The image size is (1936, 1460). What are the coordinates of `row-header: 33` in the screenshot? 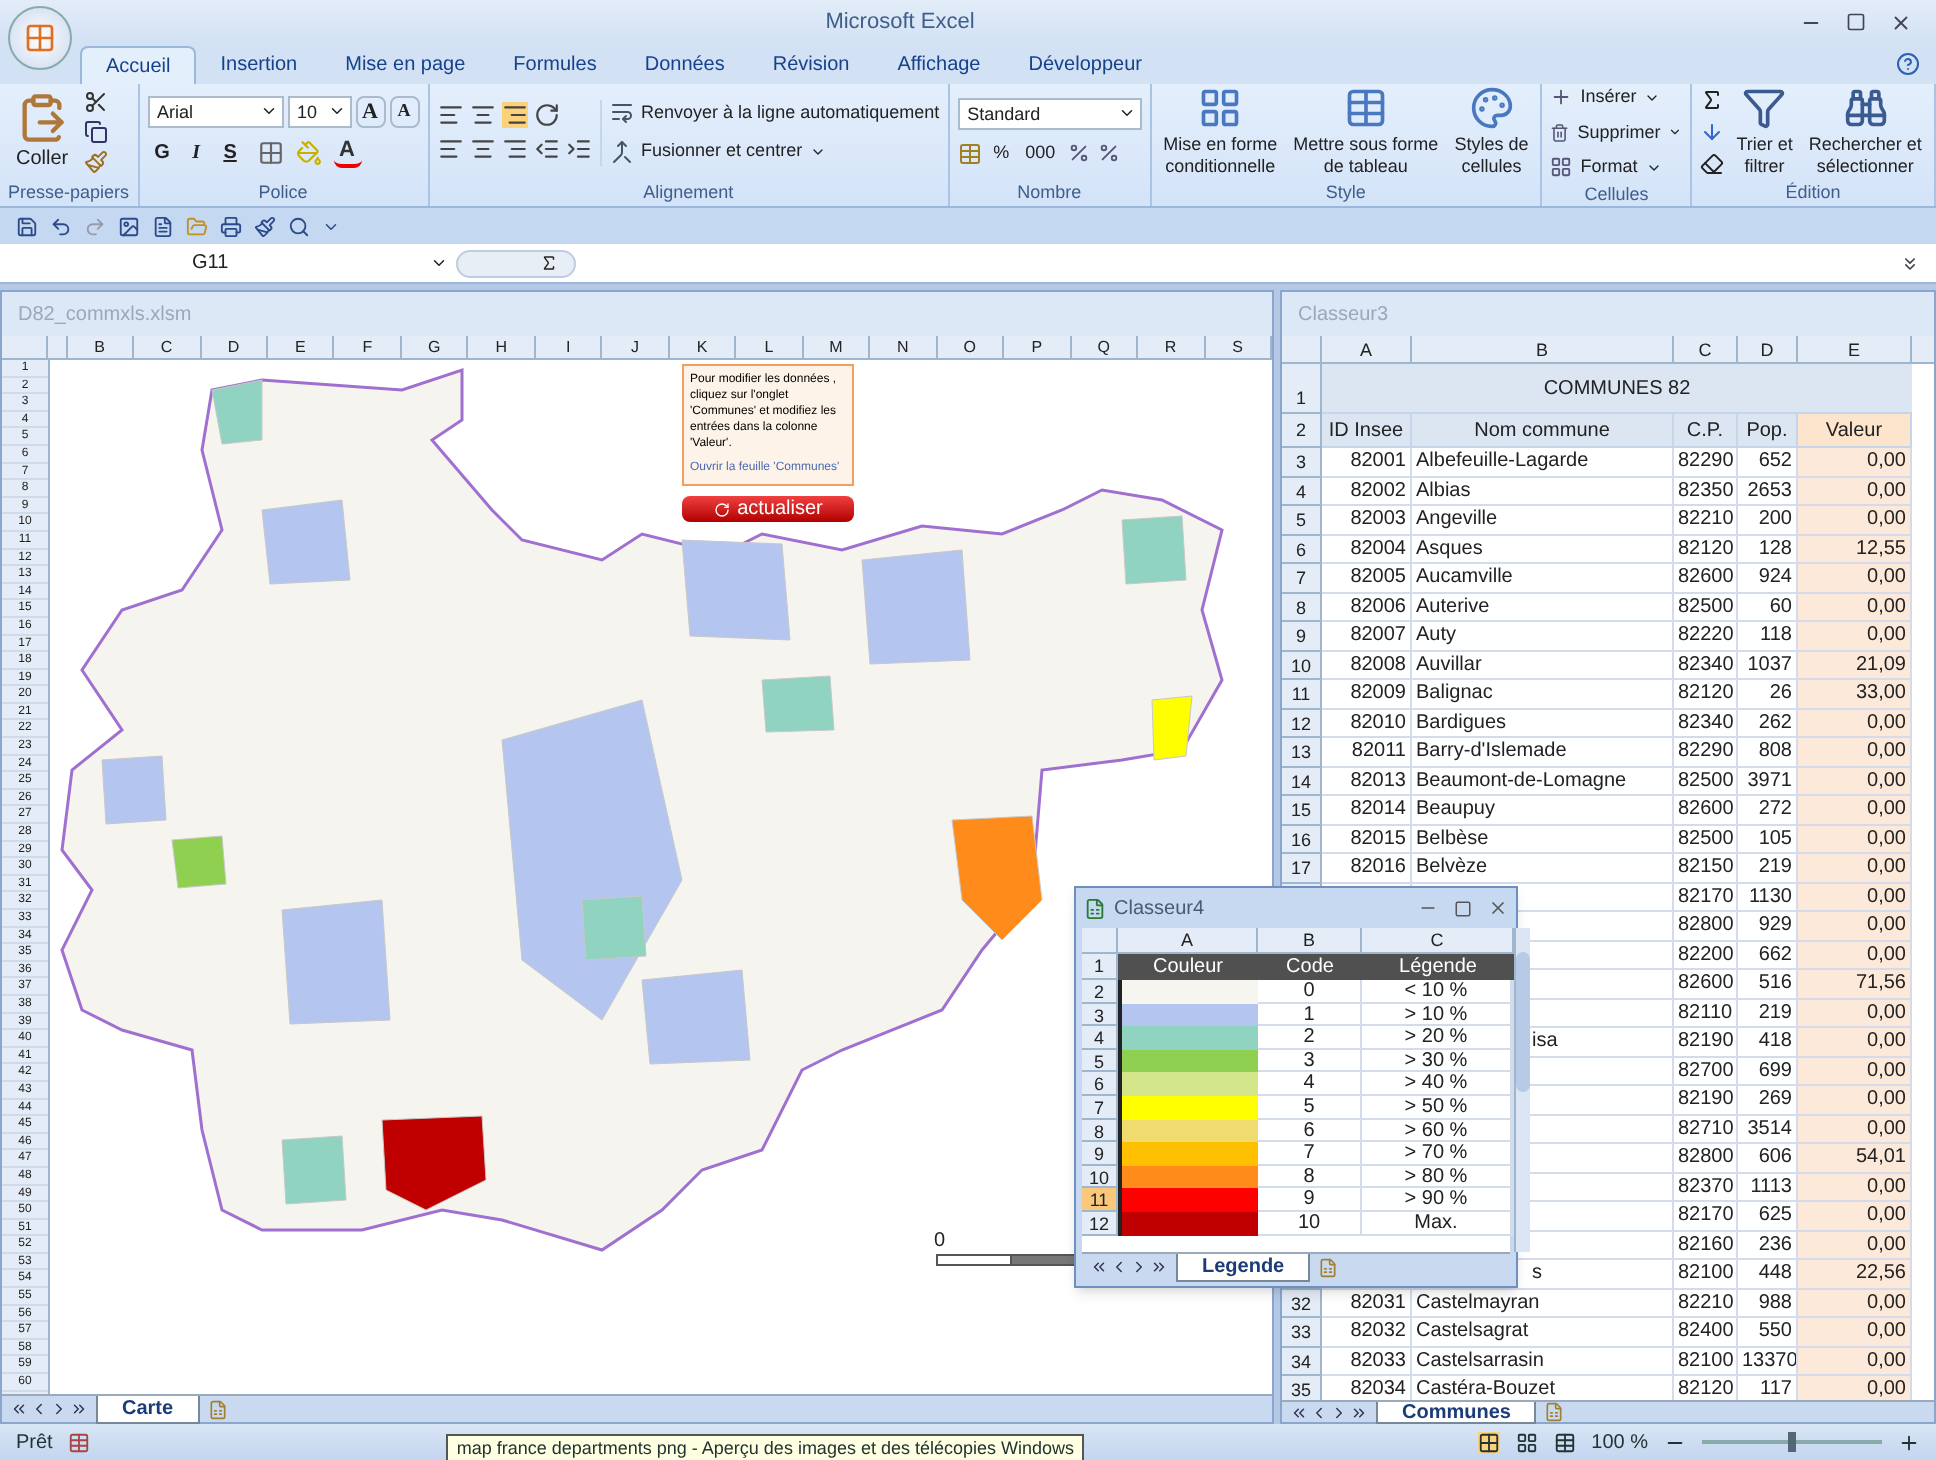 It's located at (1302, 1332).